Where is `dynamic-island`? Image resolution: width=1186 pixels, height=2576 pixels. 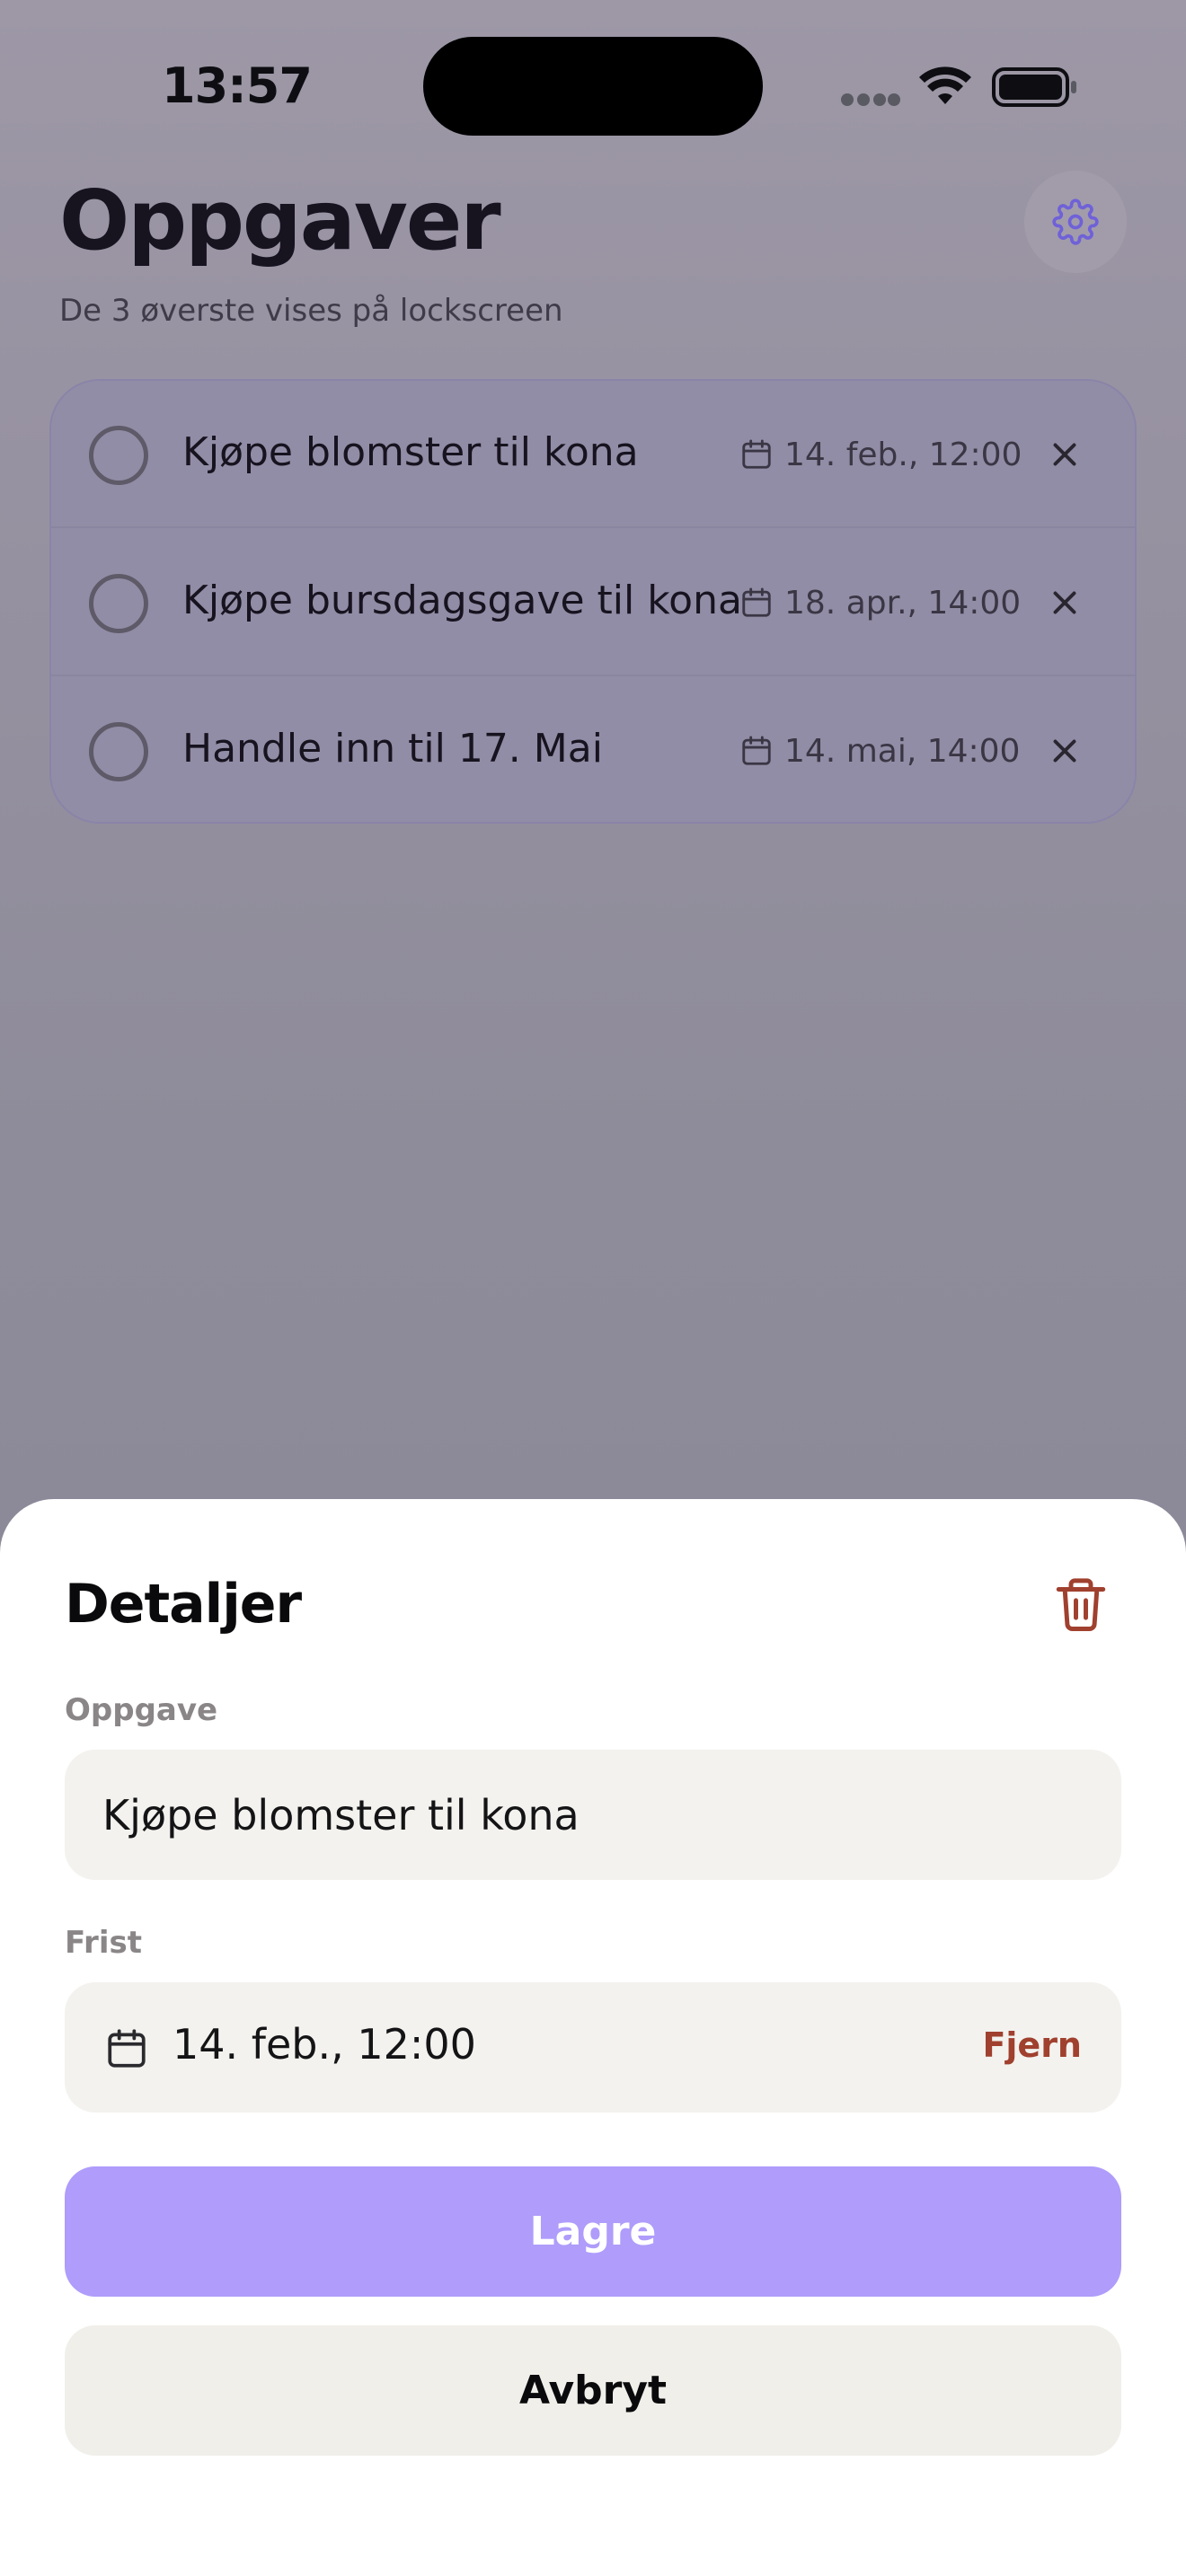
dynamic-island is located at coordinates (593, 86).